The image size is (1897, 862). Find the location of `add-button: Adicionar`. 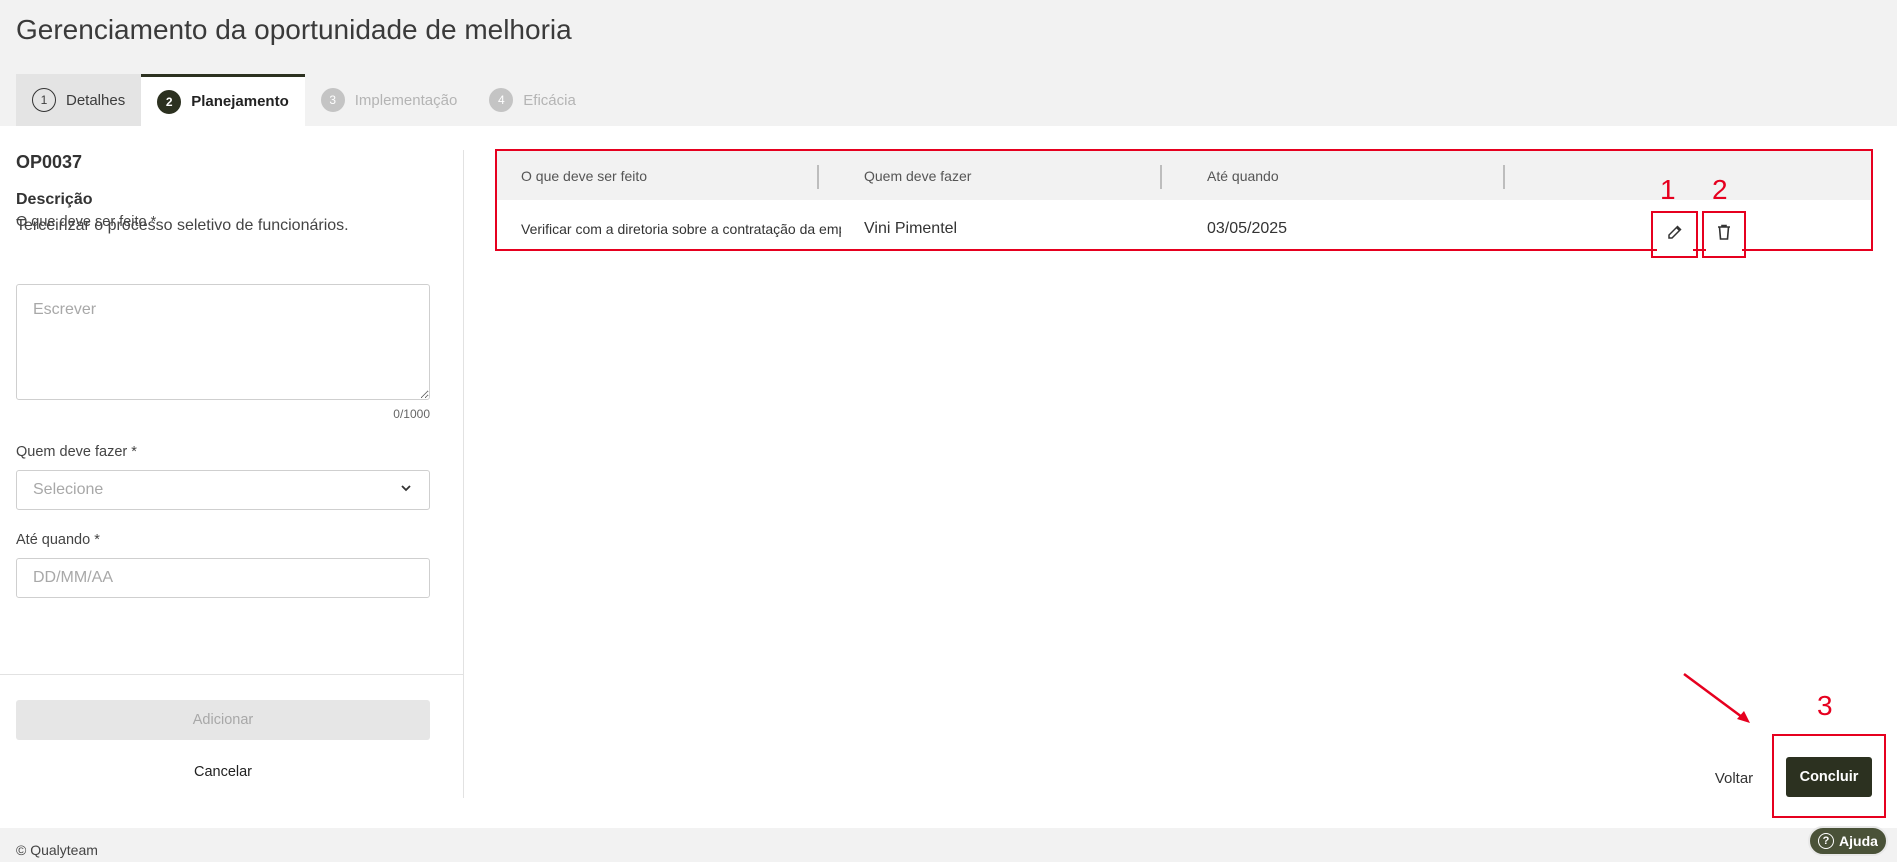

add-button: Adicionar is located at coordinates (223, 720).